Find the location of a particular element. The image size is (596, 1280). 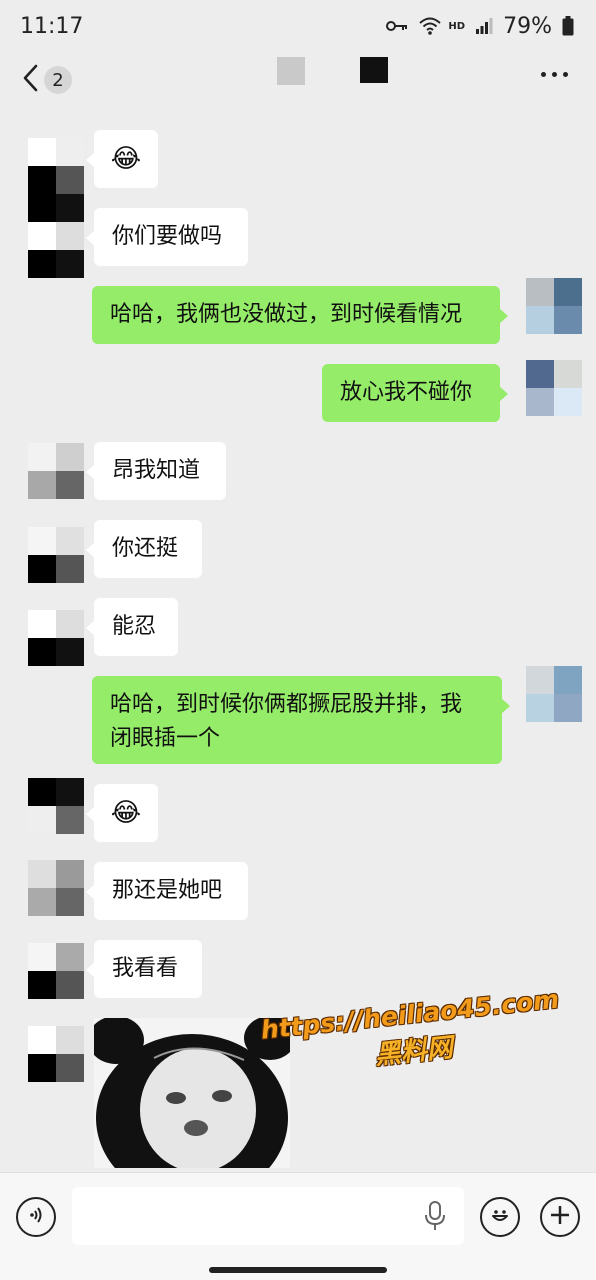

message-bubble: 放心我不碰你 is located at coordinates (415, 393).